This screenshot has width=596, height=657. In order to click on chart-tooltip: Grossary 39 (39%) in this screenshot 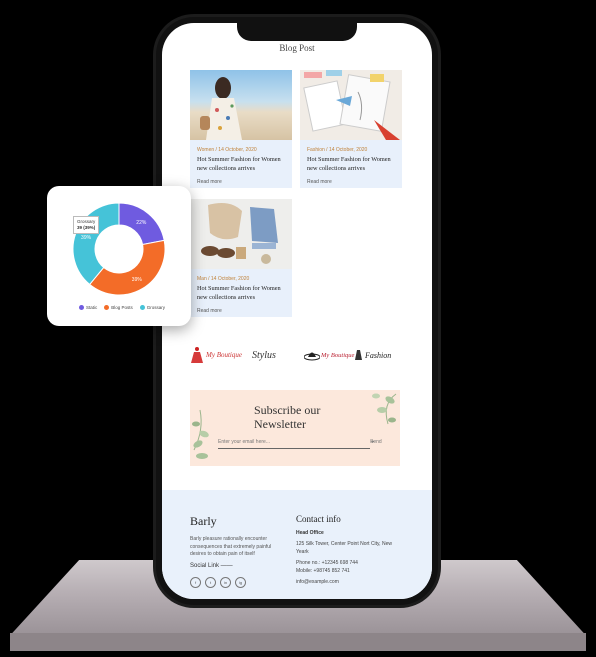, I will do `click(86, 225)`.